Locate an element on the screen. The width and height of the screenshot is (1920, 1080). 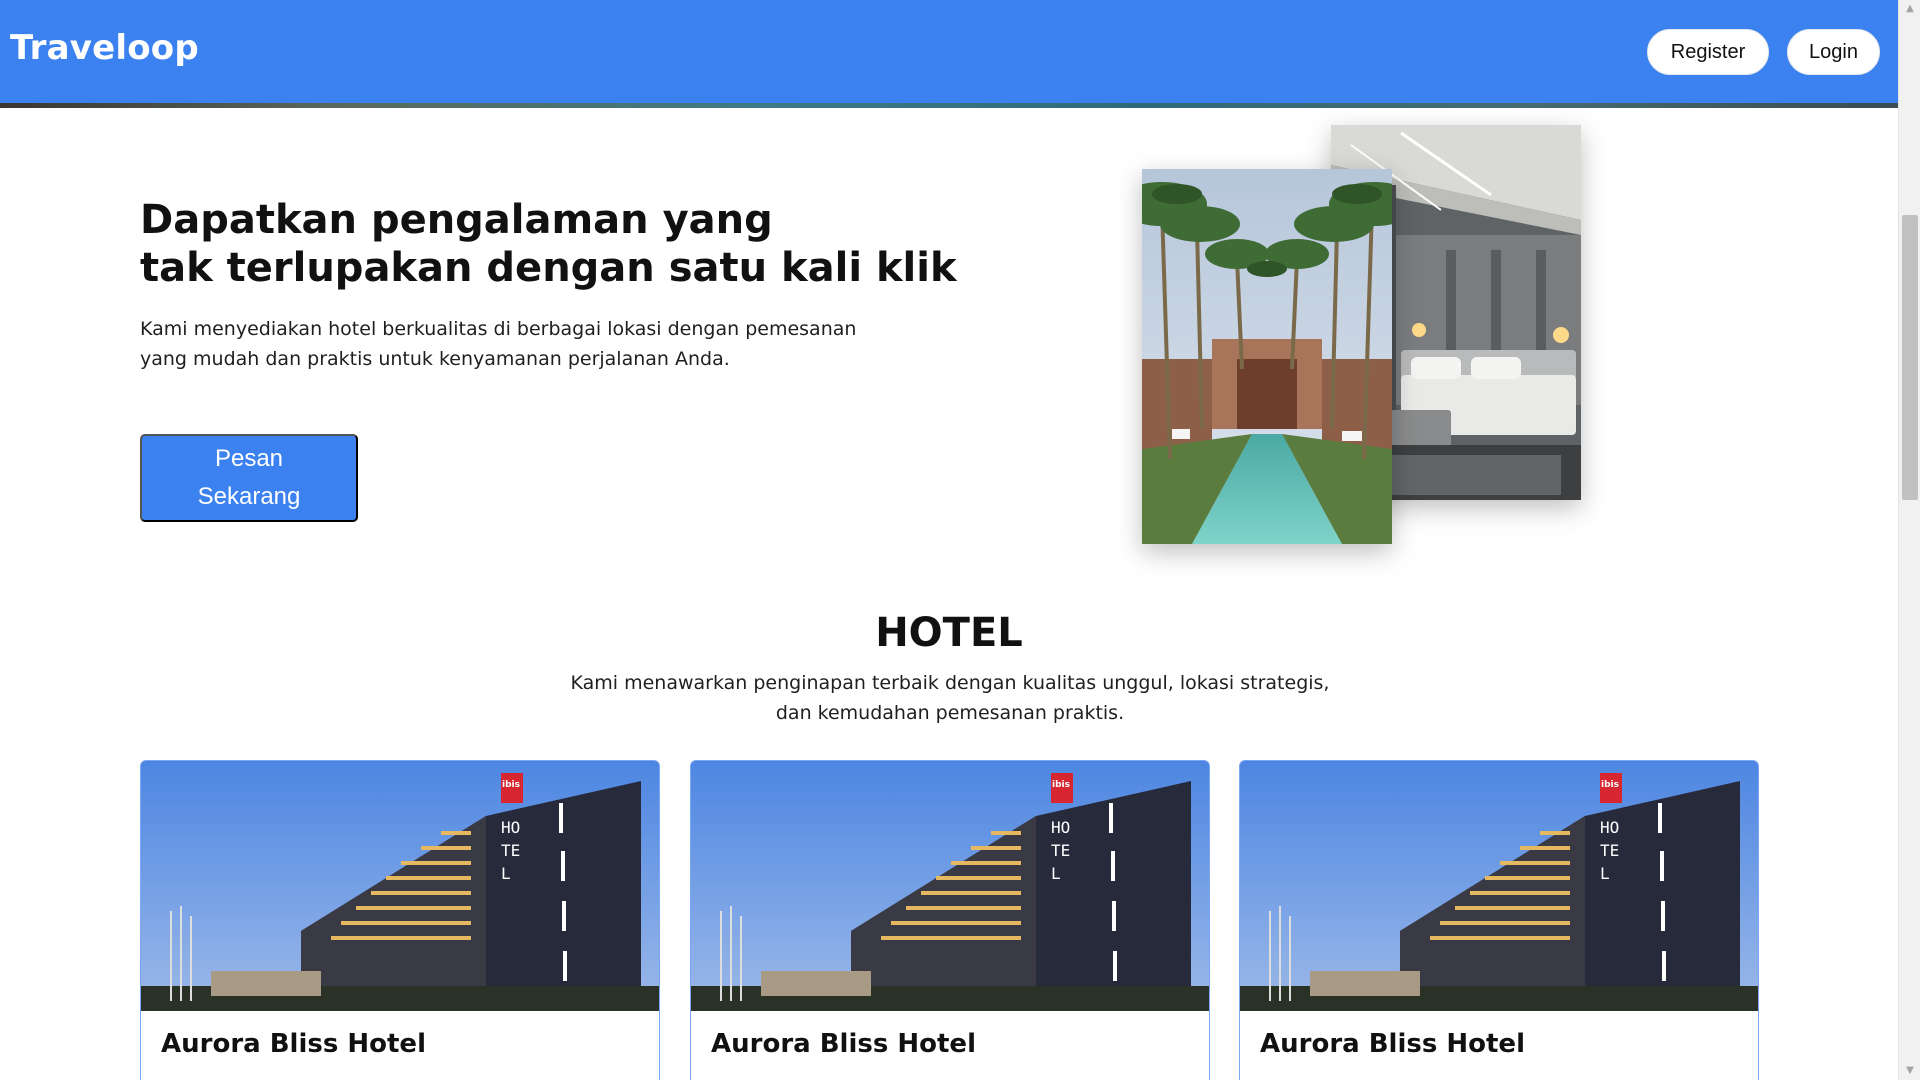
hero-banner-edge is located at coordinates (949, 105).